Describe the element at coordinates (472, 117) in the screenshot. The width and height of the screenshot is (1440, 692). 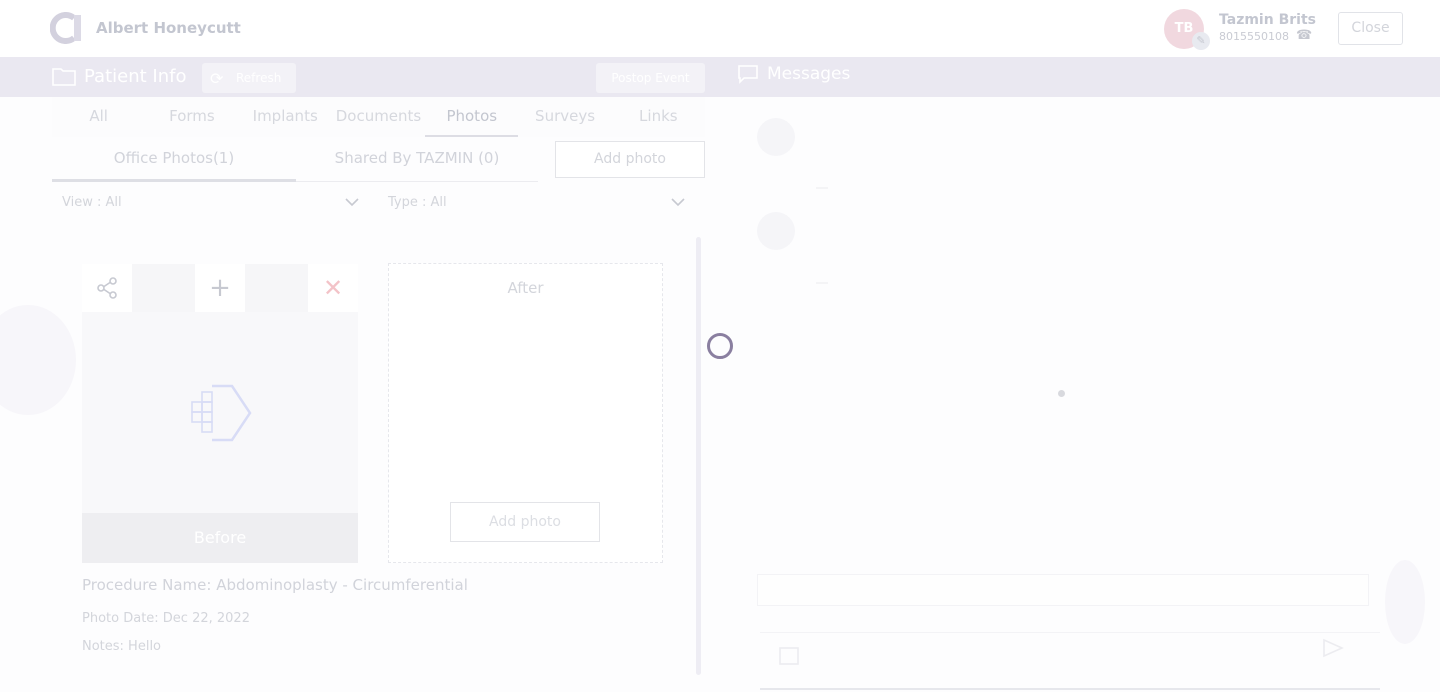
I see `tab-photos: Photos` at that location.